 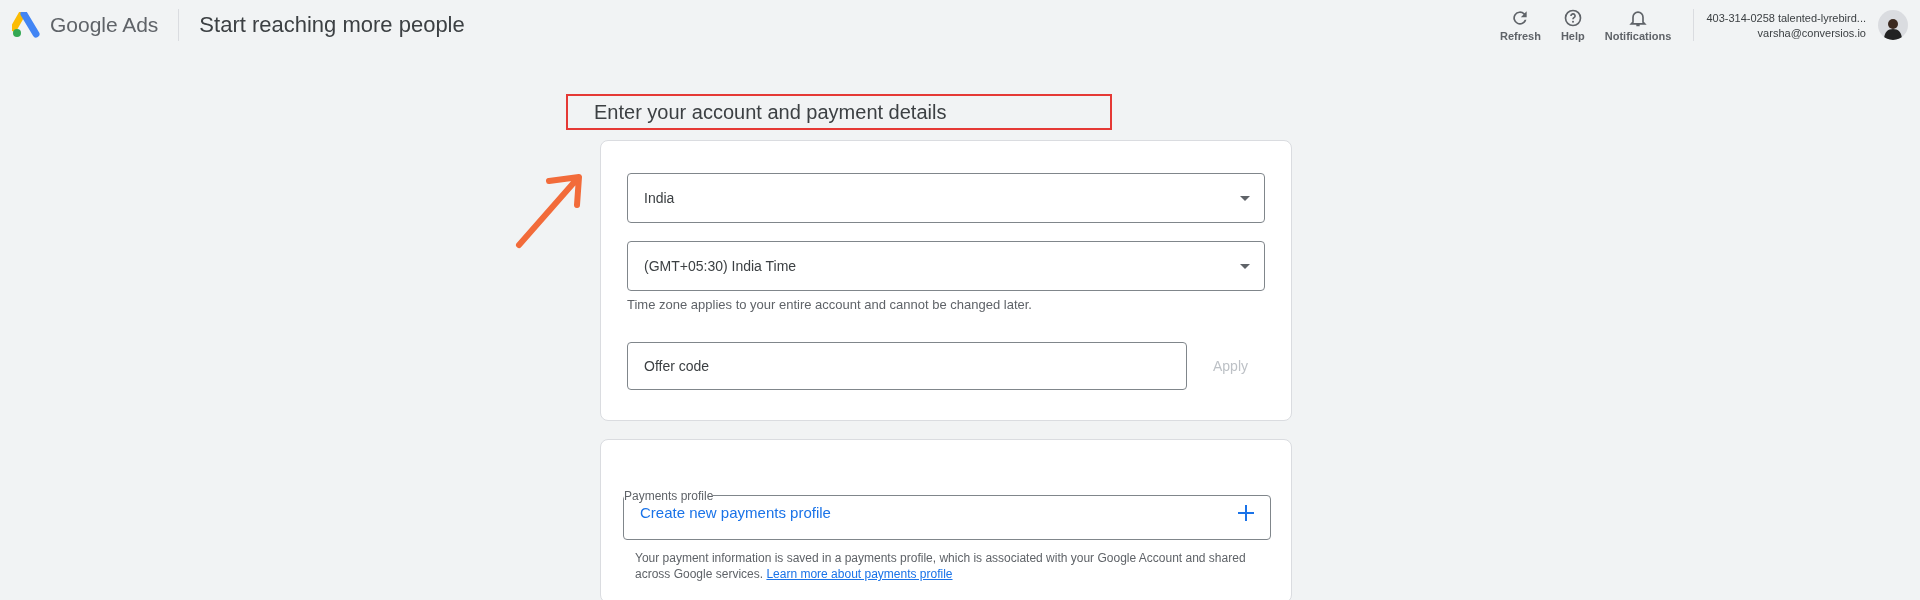 What do you see at coordinates (1893, 25) in the screenshot?
I see `avatar` at bounding box center [1893, 25].